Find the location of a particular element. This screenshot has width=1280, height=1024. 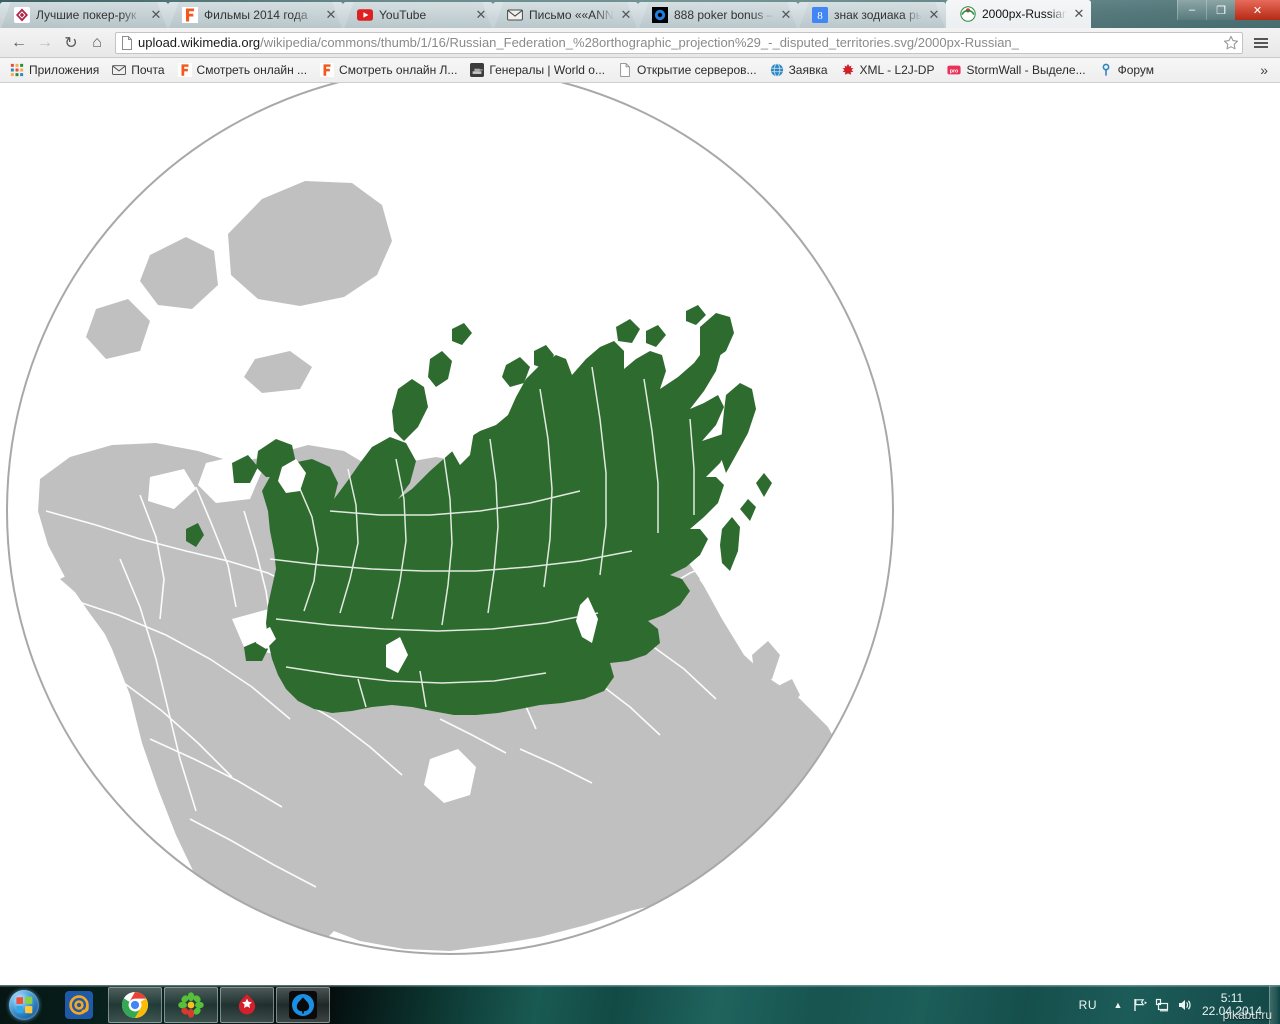

tab-title: Лучшие покер-рук is located at coordinates (86, 15).